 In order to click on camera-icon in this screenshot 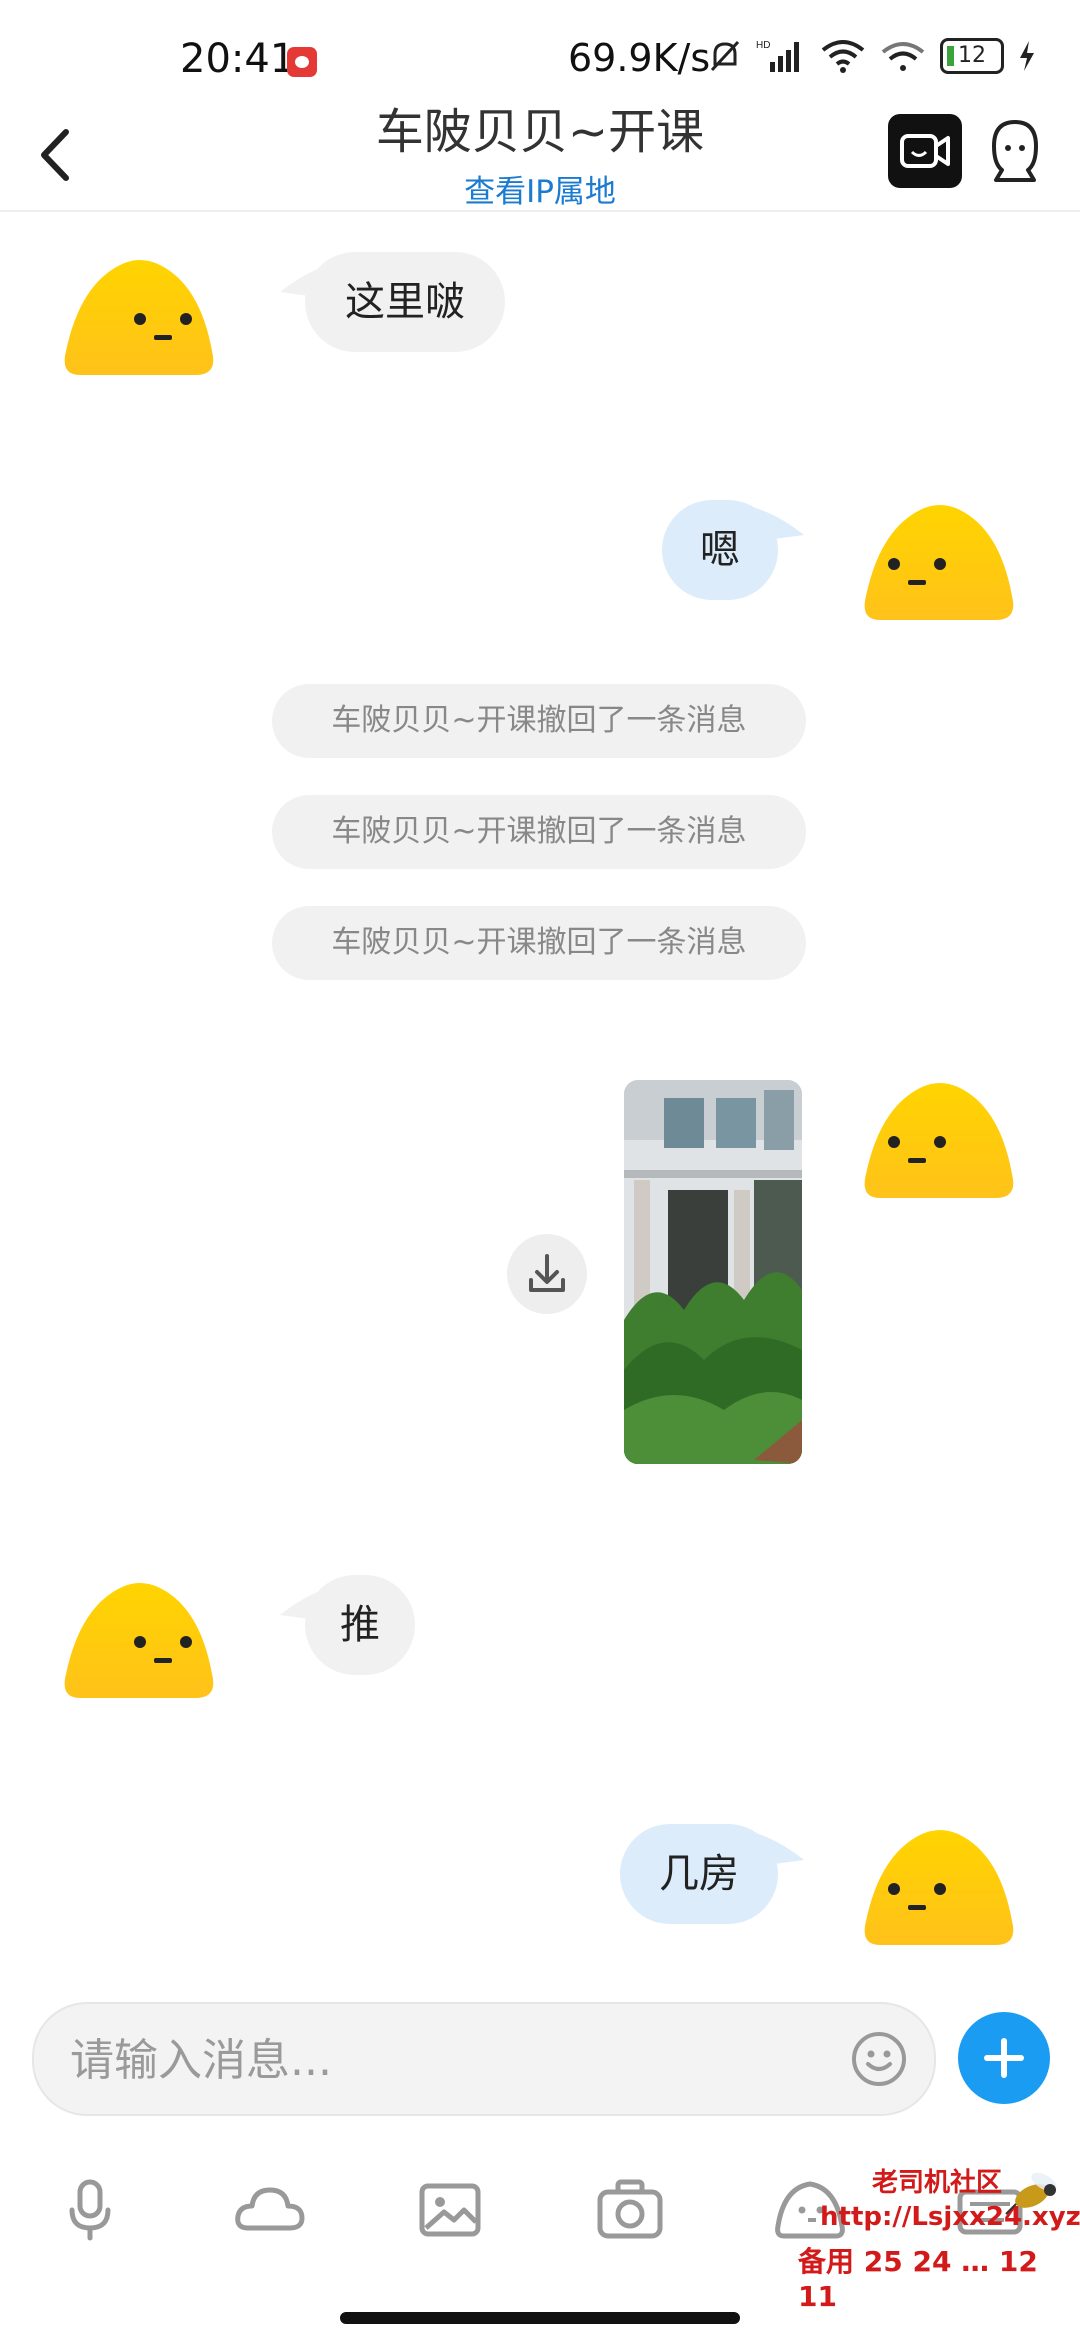, I will do `click(630, 2210)`.